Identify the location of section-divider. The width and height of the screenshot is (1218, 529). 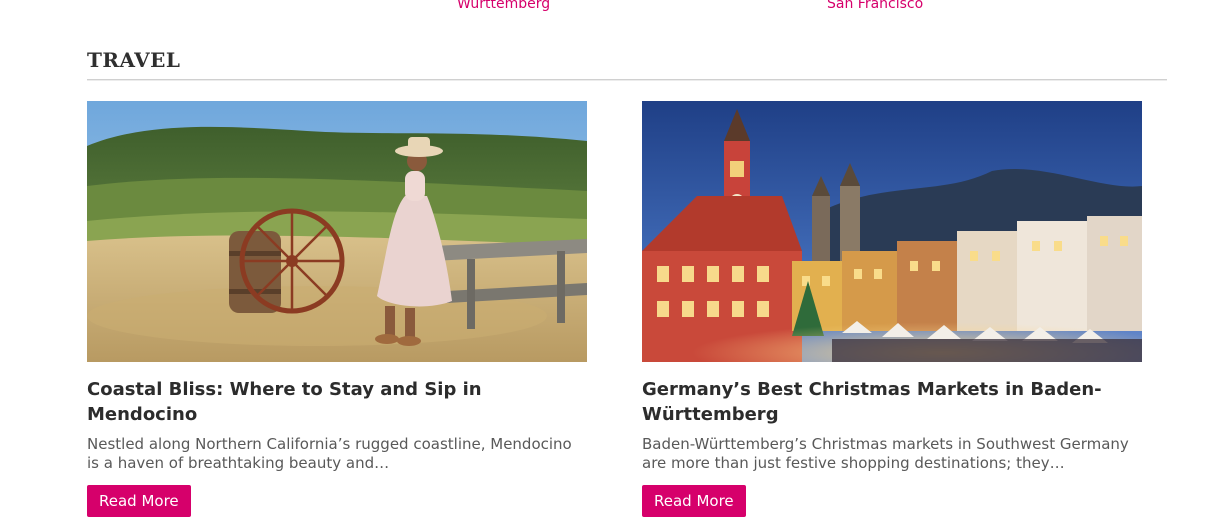
(627, 80).